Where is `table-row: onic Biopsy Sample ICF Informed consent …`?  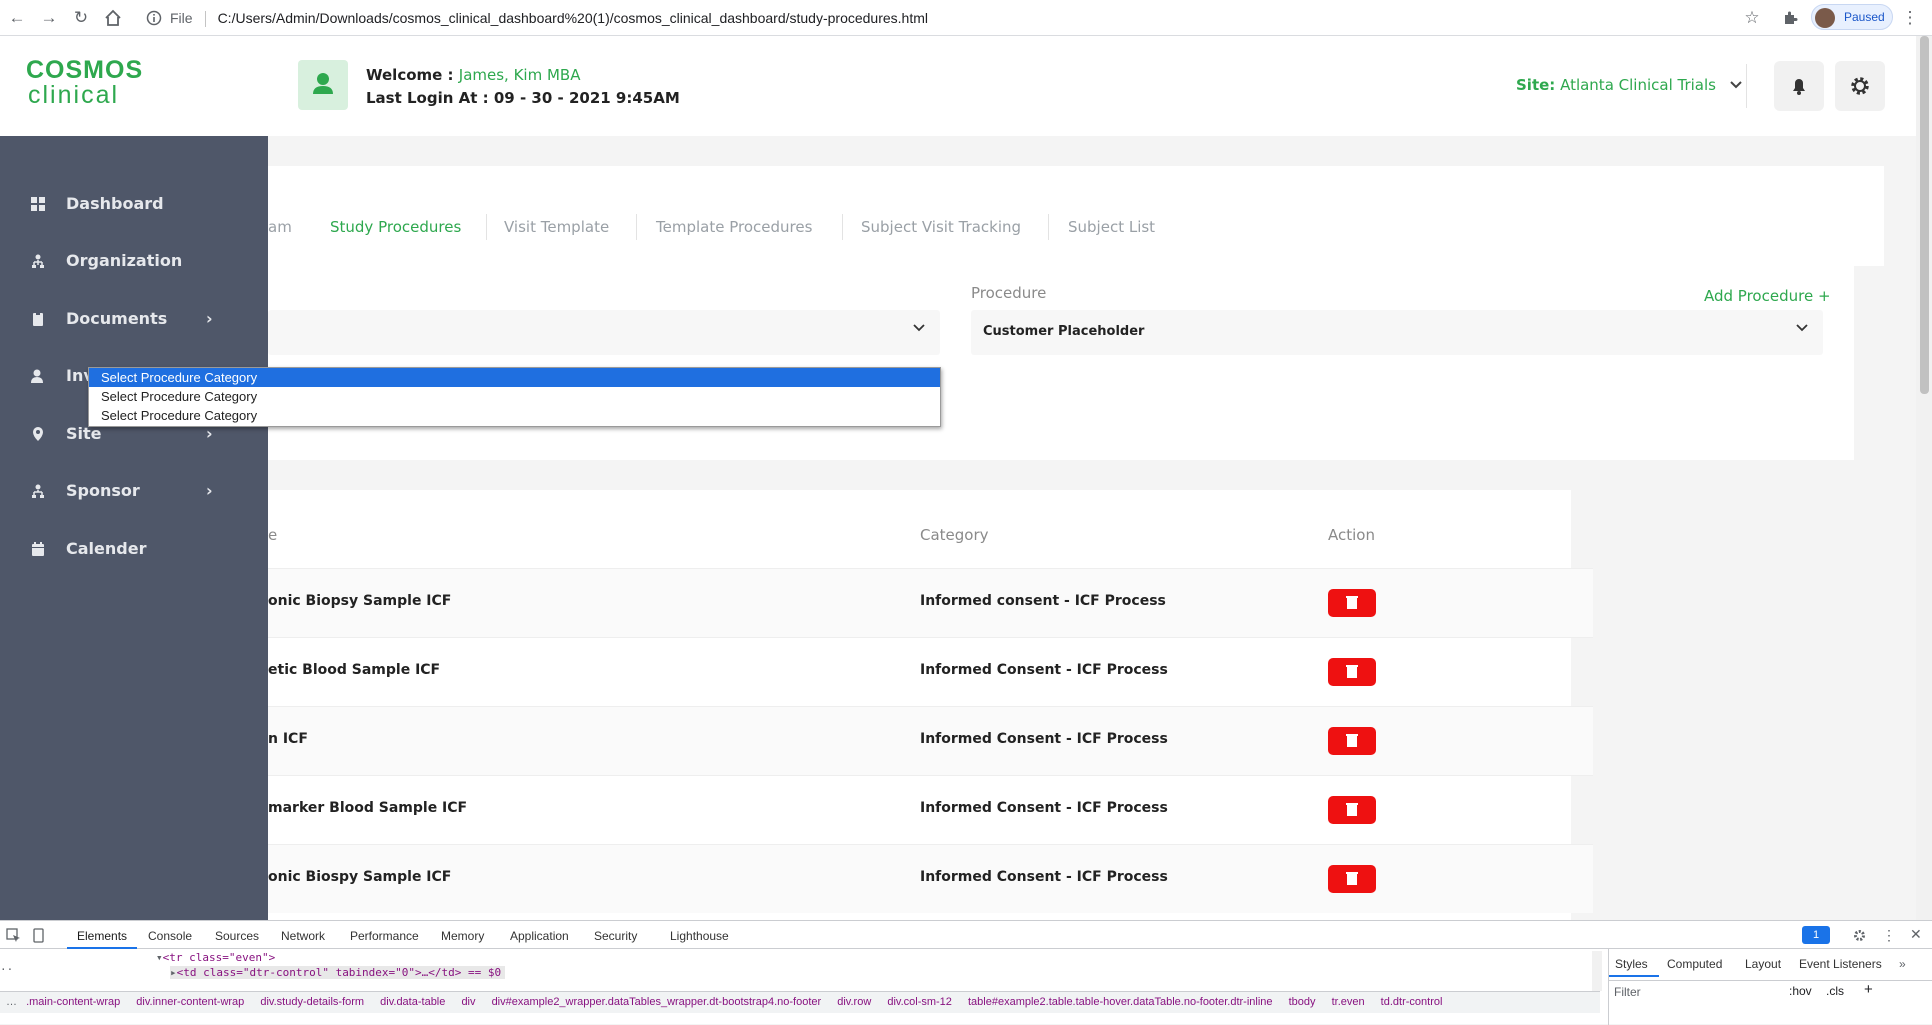 table-row: onic Biopsy Sample ICF Informed consent … is located at coordinates (930, 602).